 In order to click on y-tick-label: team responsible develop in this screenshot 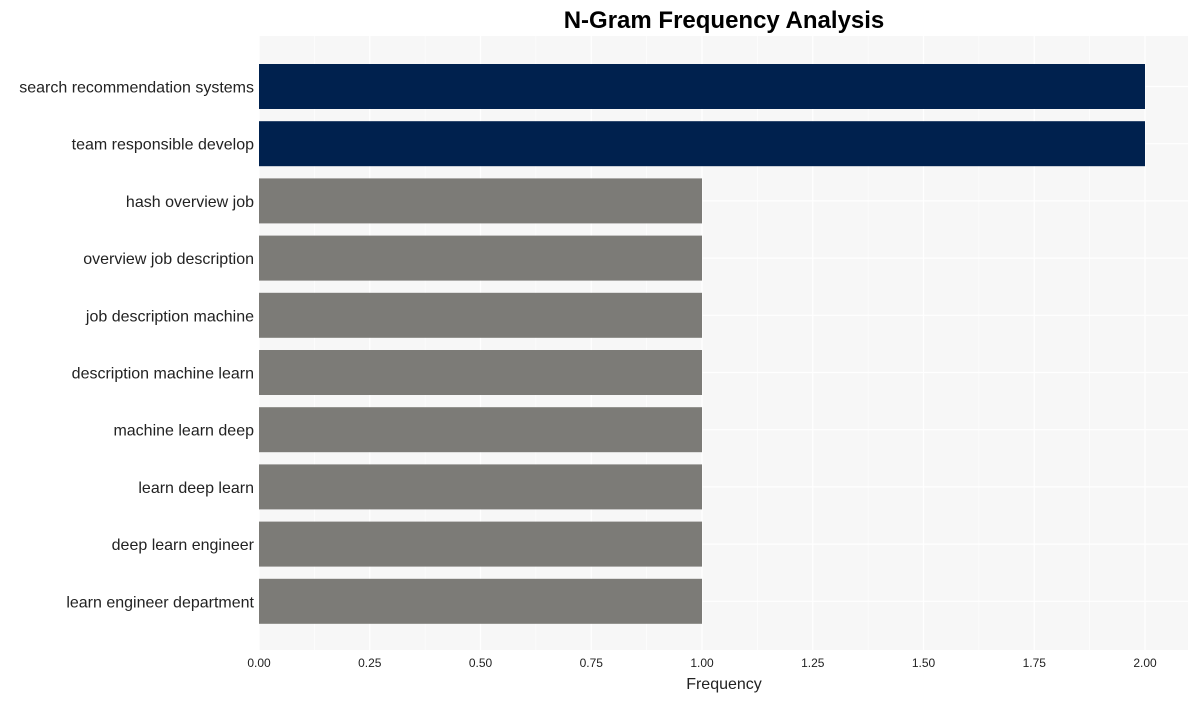, I will do `click(163, 145)`.